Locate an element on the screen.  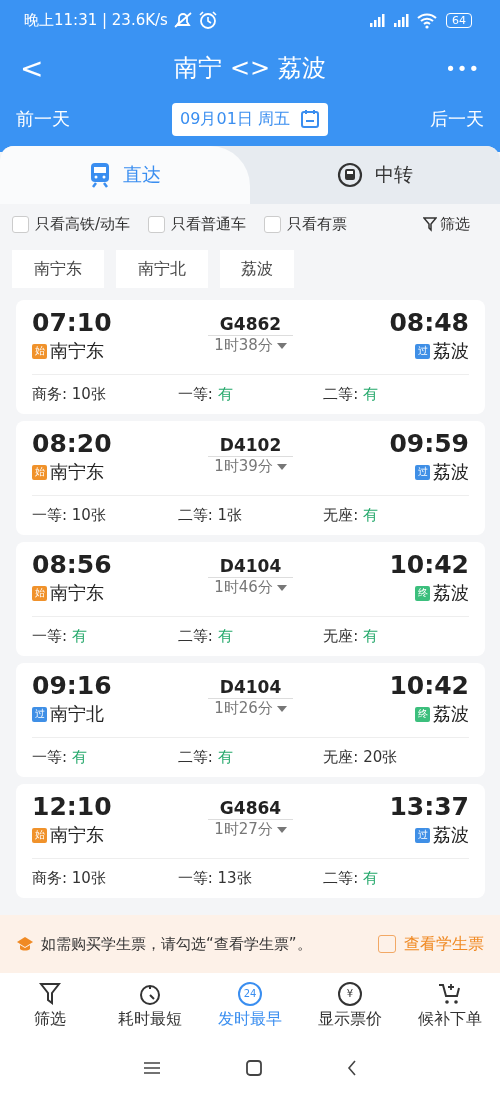
seat-availability: 一等: 13张 is located at coordinates (215, 878).